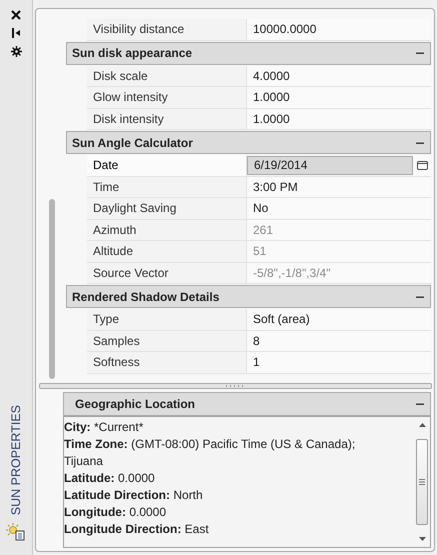  Describe the element at coordinates (422, 482) in the screenshot. I see `grip-icon` at that location.